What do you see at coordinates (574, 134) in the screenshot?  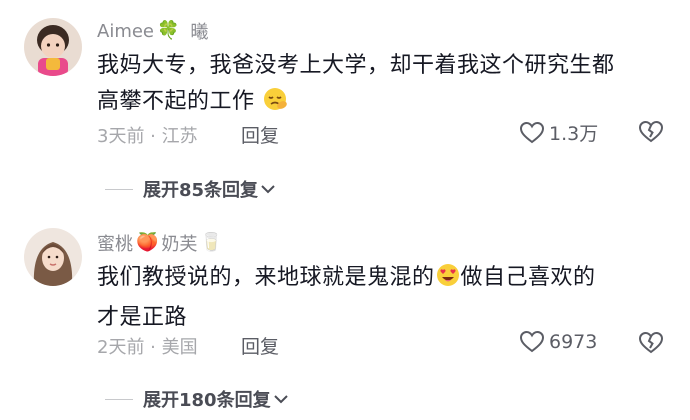 I see `like-count: 1.3万` at bounding box center [574, 134].